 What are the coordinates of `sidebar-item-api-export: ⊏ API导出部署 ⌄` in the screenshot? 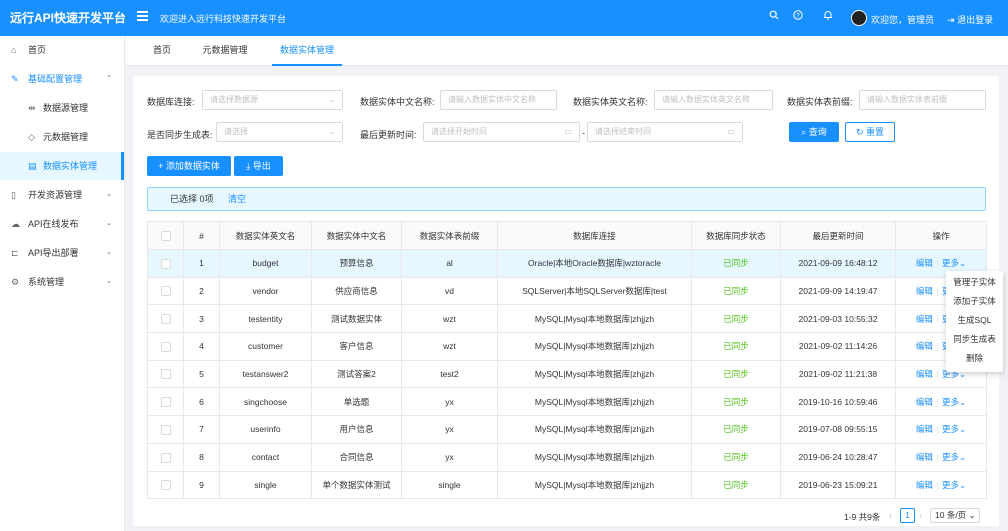 It's located at (62, 253).